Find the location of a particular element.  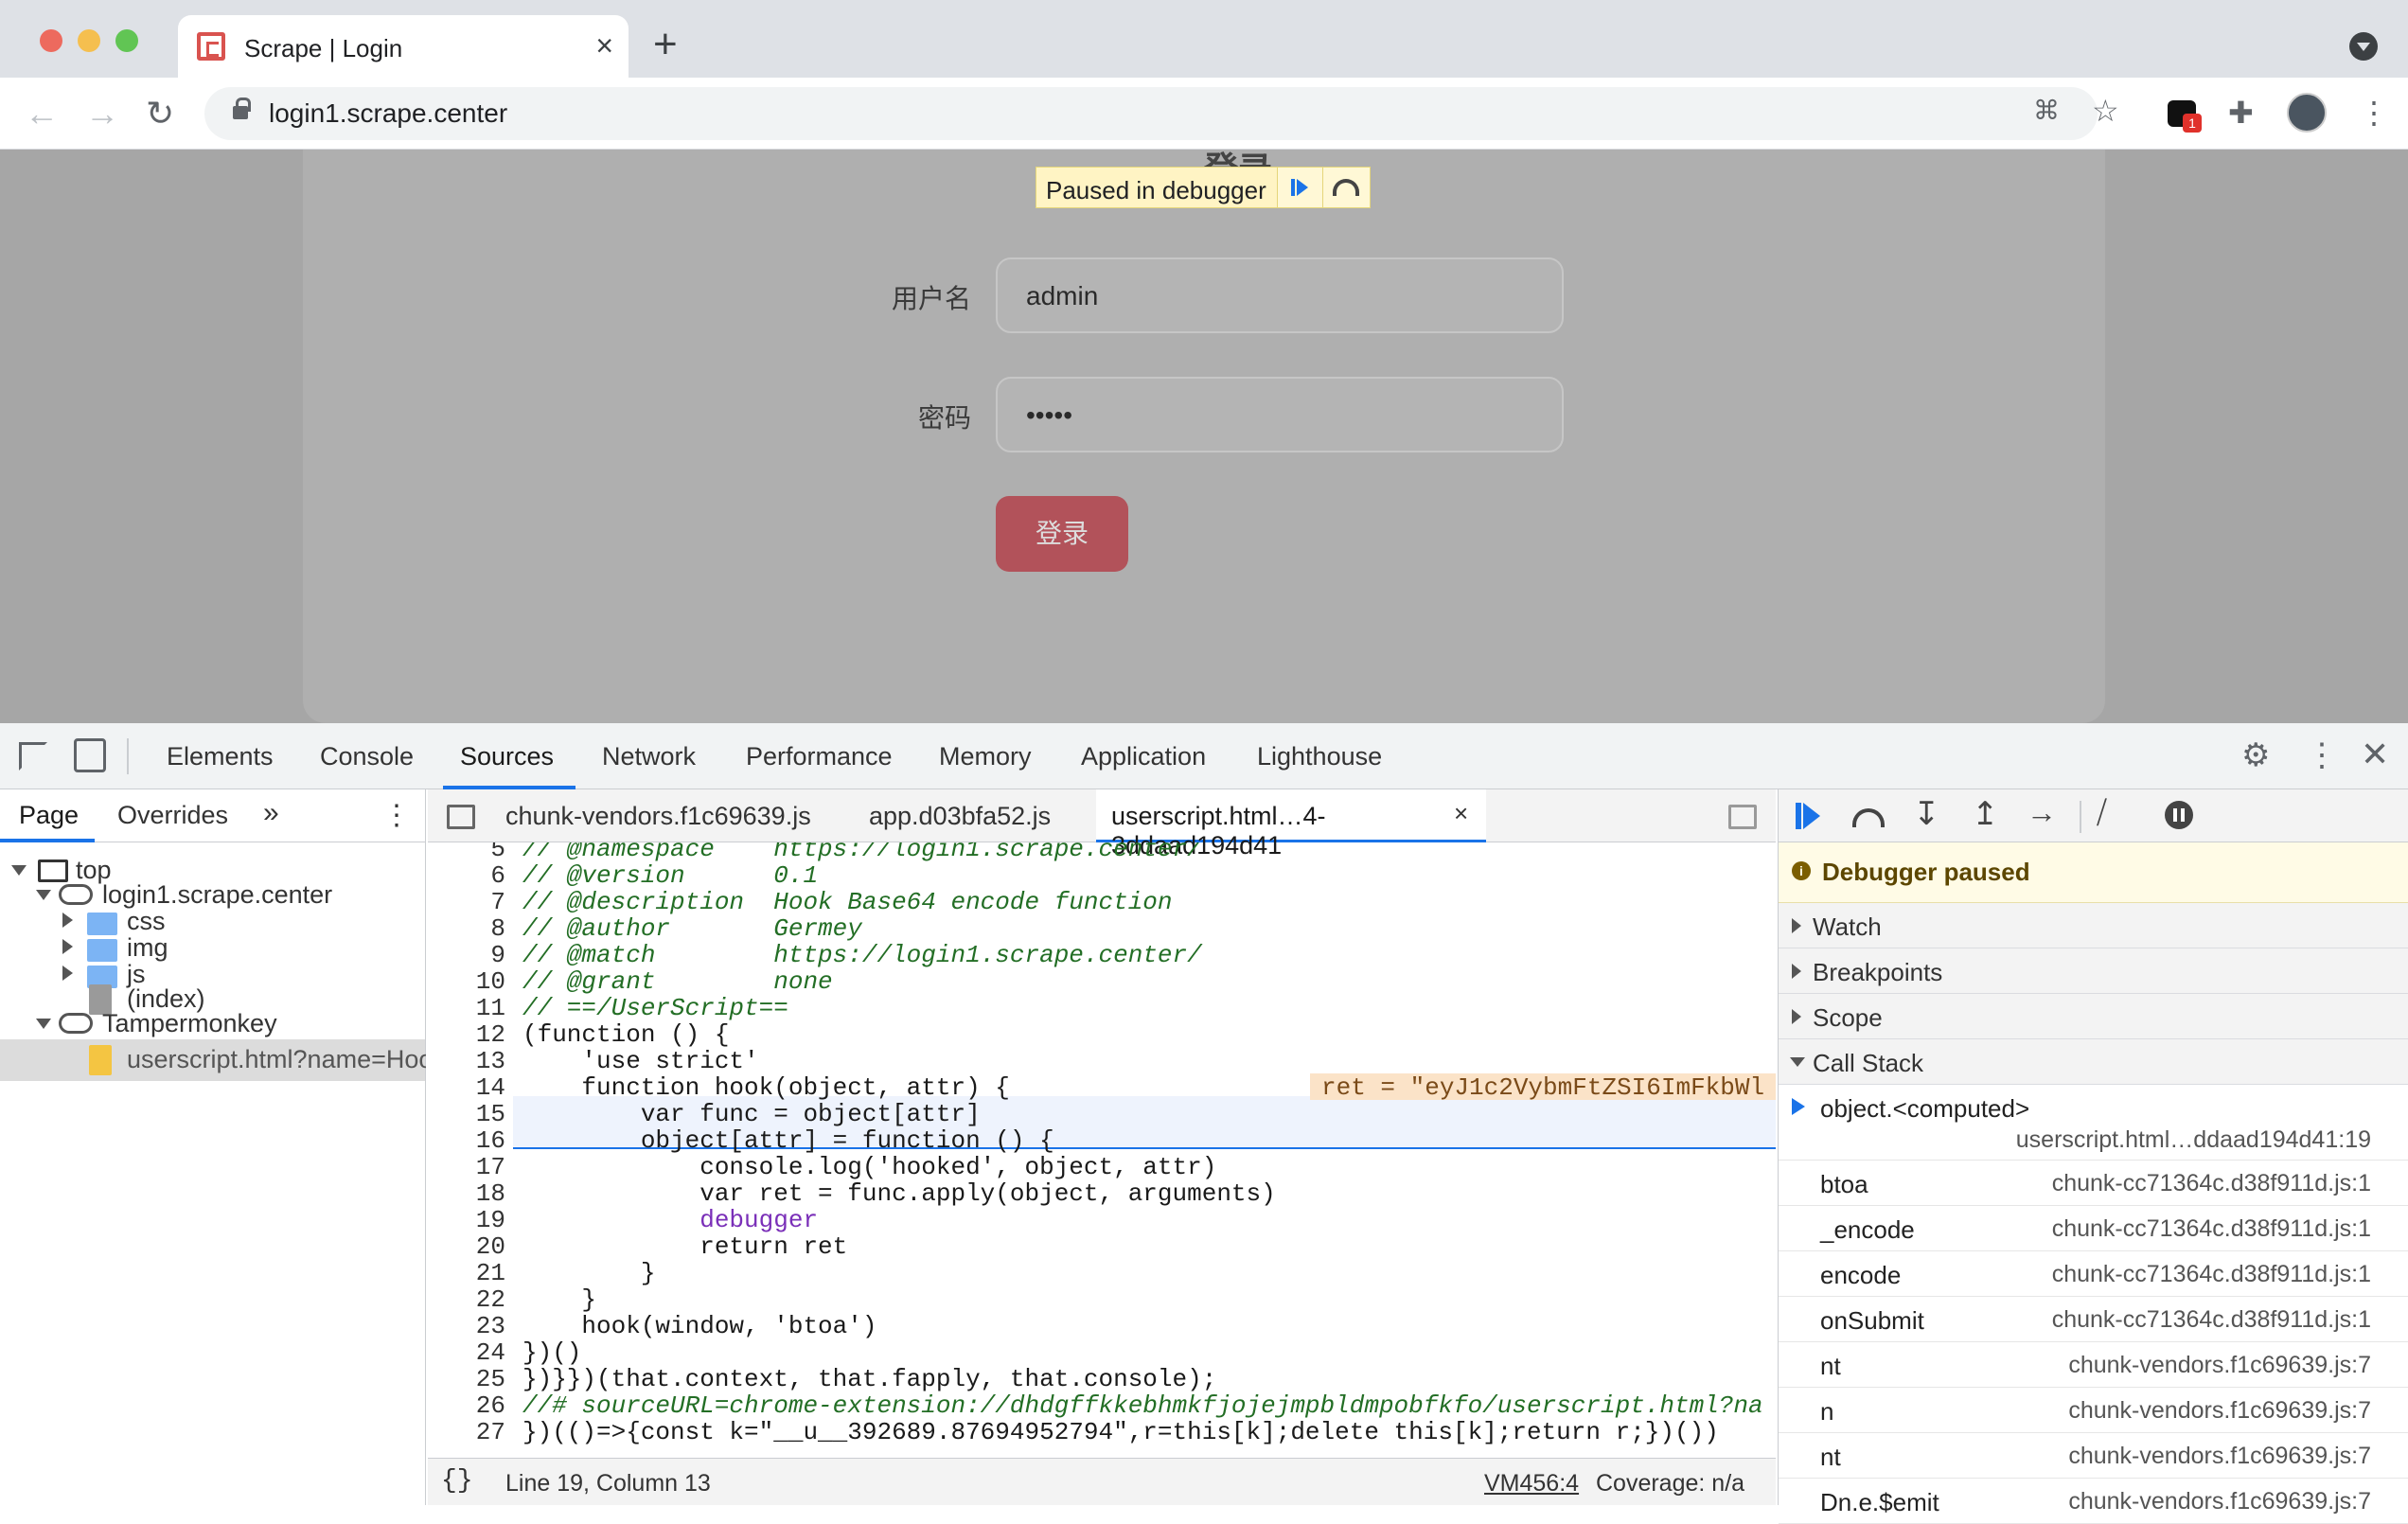

call-frame: n chunk-vendors.f1c69639.js:7 is located at coordinates (2094, 1411).